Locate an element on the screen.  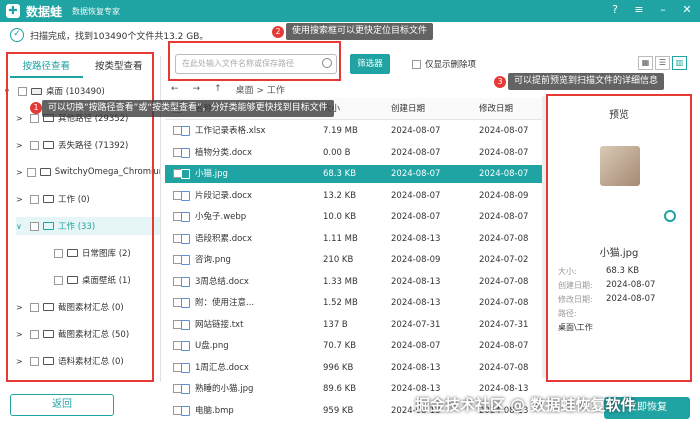
file-created: 2024-08-07 is located at coordinates (416, 217).